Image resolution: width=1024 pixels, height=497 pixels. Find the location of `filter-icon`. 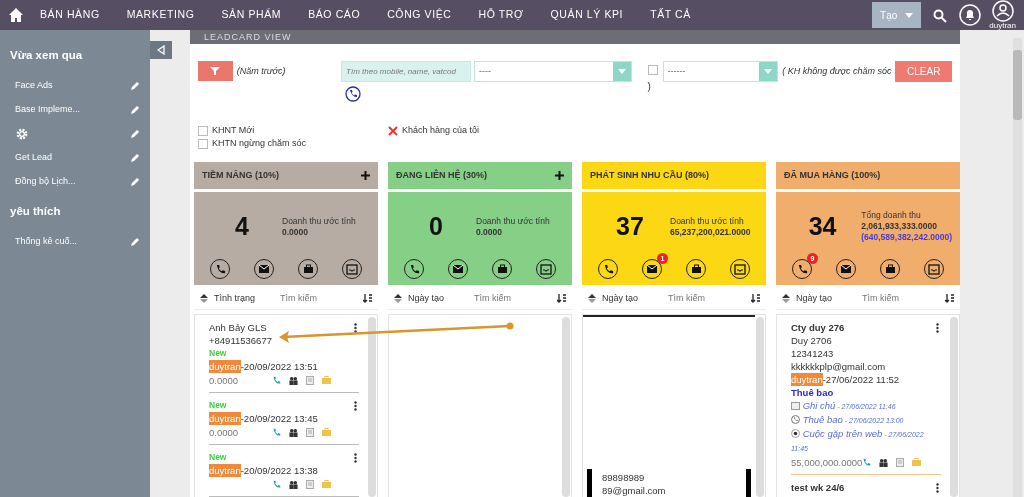

filter-icon is located at coordinates (215, 71).